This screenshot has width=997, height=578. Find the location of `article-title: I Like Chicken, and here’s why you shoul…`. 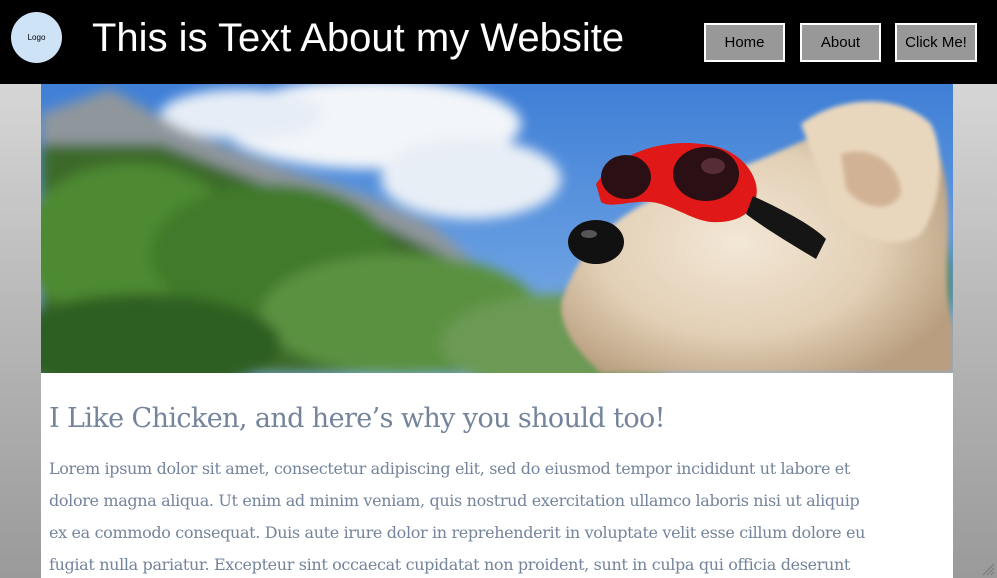

article-title: I Like Chicken, and here’s why you shoul… is located at coordinates (357, 418).